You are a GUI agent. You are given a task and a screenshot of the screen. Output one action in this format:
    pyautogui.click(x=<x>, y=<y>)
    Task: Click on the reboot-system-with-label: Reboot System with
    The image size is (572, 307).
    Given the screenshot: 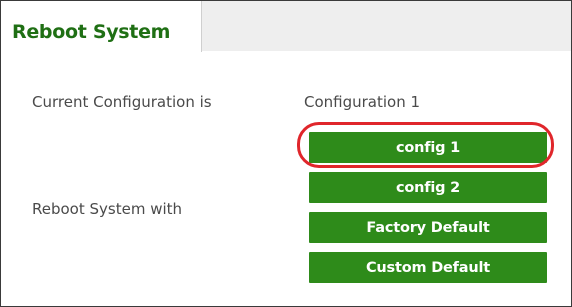 What is the action you would take?
    pyautogui.click(x=107, y=209)
    